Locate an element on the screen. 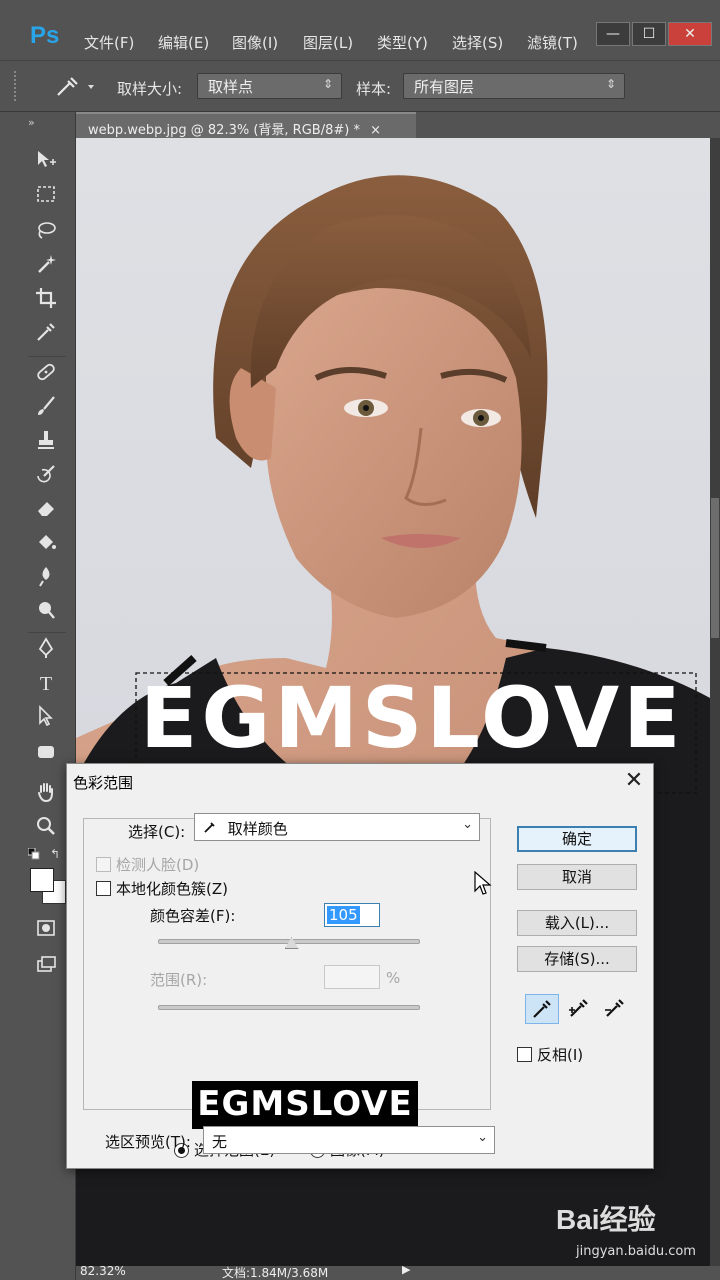 The image size is (720, 1280). ok-button: 确定 is located at coordinates (577, 839).